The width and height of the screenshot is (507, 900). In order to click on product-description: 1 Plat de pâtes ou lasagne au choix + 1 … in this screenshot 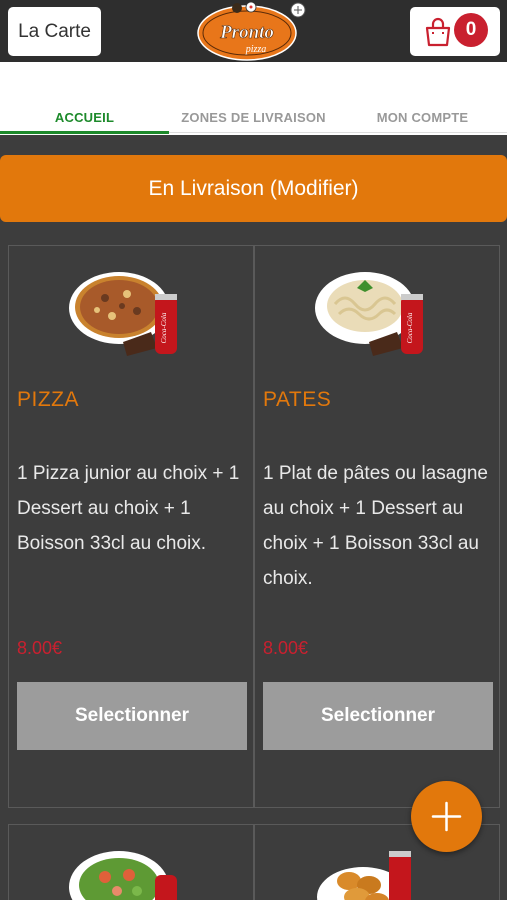, I will do `click(376, 526)`.